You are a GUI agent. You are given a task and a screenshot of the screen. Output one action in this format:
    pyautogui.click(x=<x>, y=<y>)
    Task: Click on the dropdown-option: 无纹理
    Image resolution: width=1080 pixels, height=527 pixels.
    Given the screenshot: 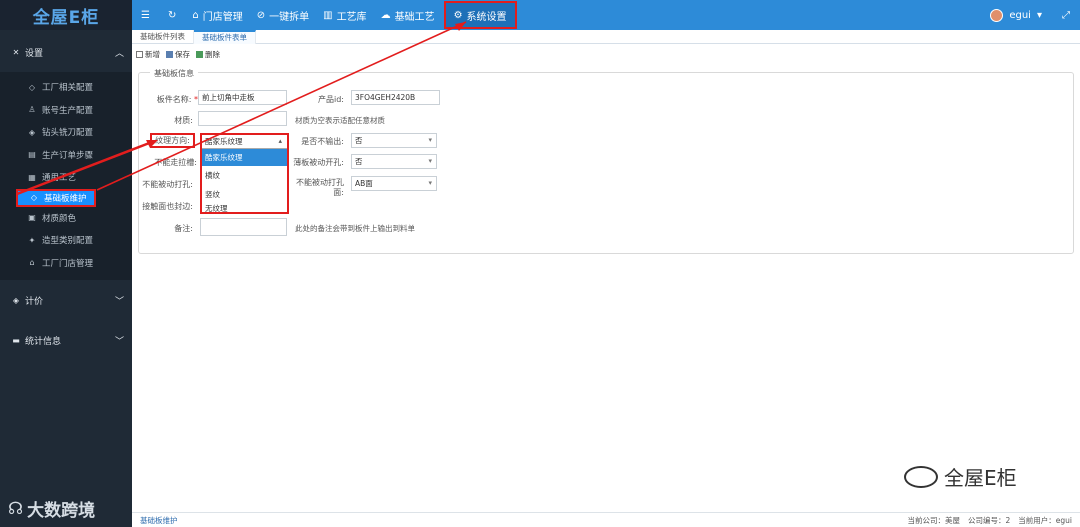 What is the action you would take?
    pyautogui.click(x=244, y=208)
    